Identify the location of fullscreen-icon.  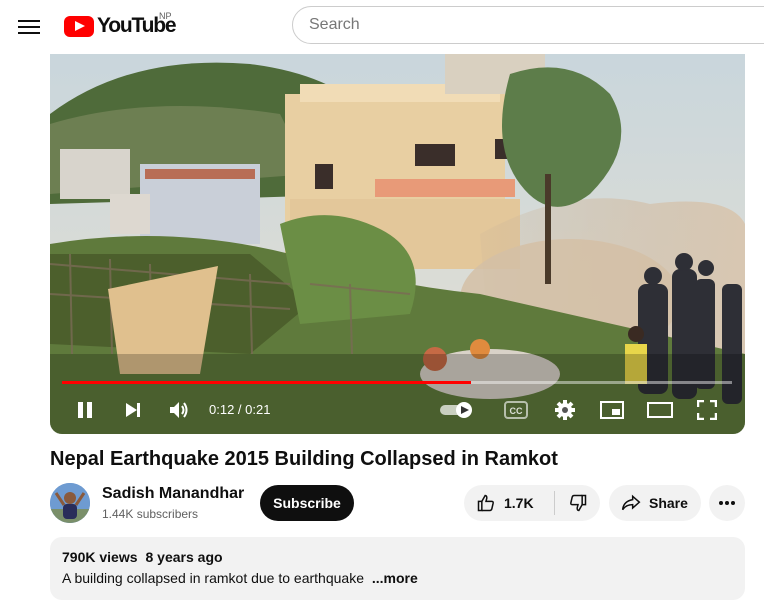
(707, 410).